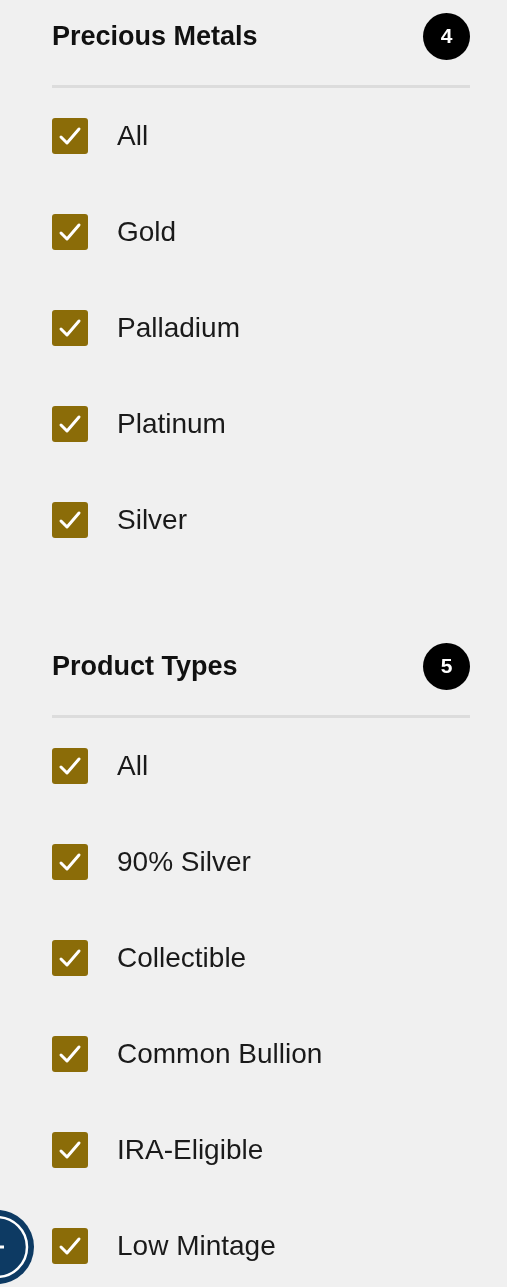  What do you see at coordinates (178, 328) in the screenshot?
I see `option-label: Palladium` at bounding box center [178, 328].